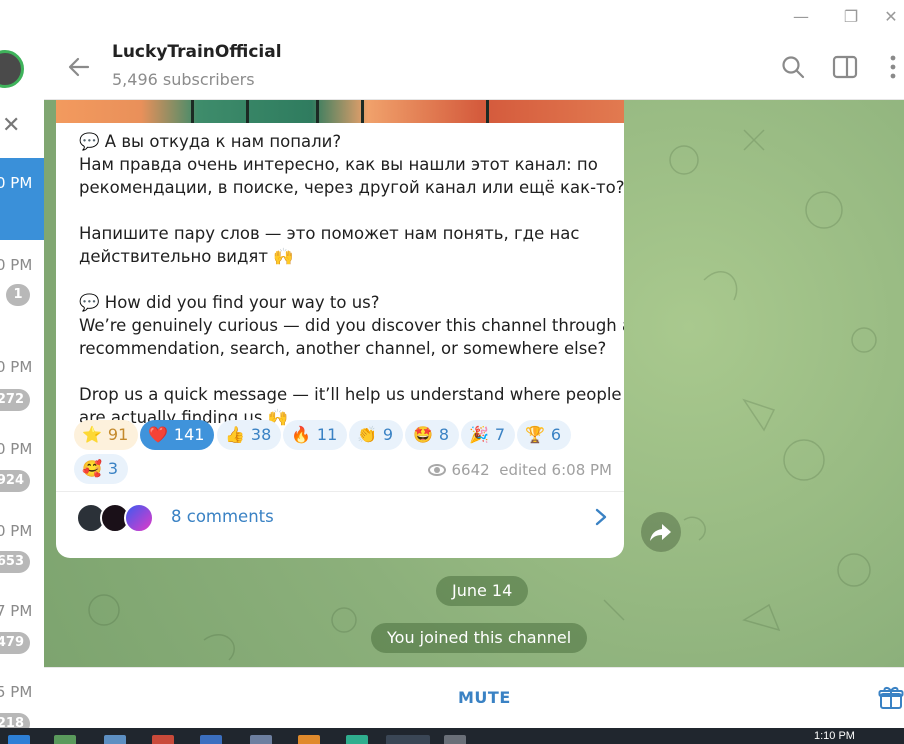  Describe the element at coordinates (118, 434) in the screenshot. I see `reaction-count: 91` at that location.